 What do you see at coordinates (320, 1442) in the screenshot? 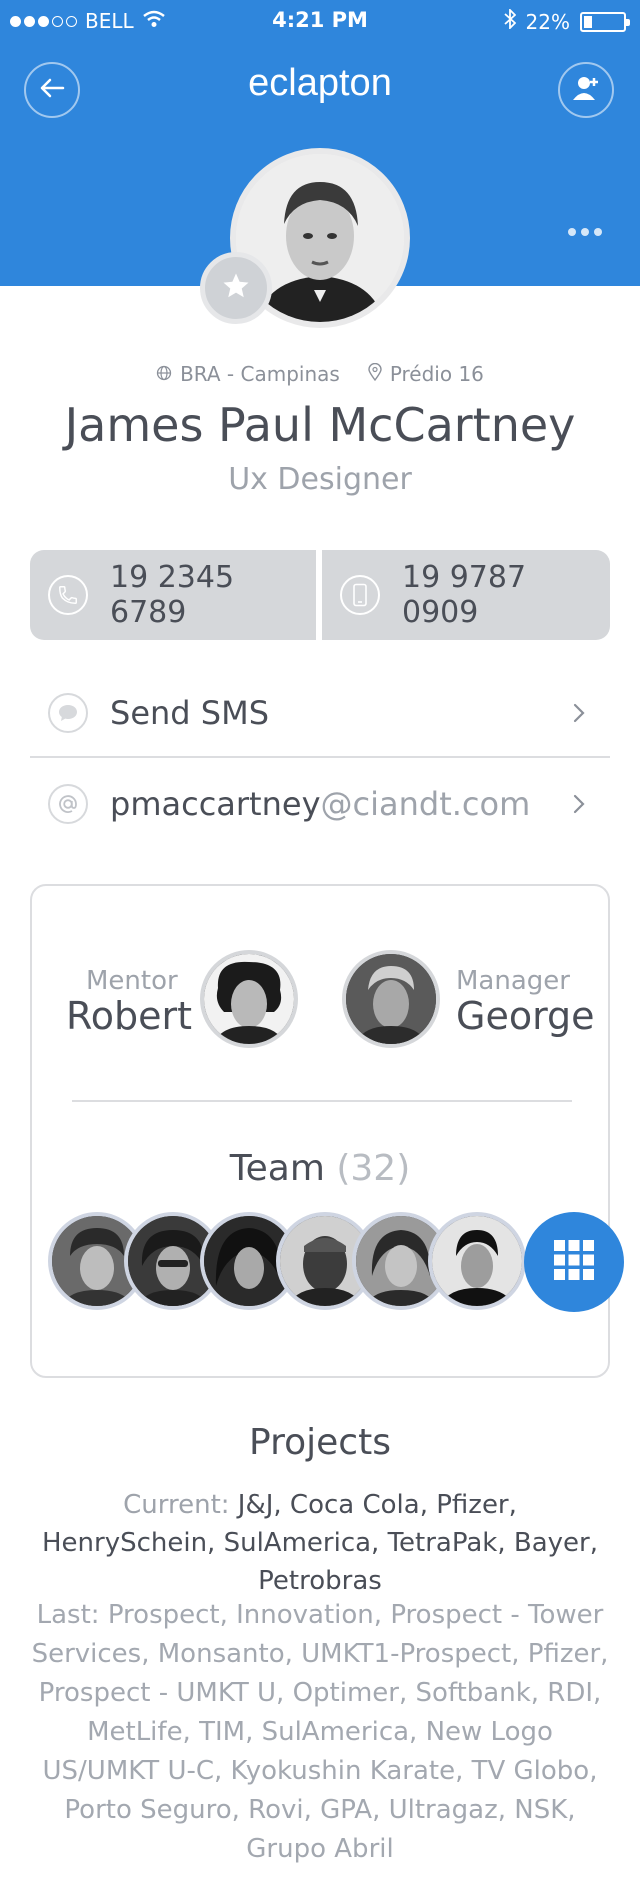
I see `projects-title: Projects` at bounding box center [320, 1442].